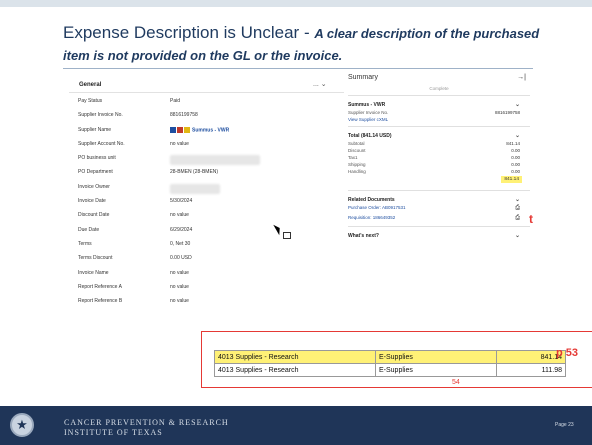 The height and width of the screenshot is (445, 592). Describe the element at coordinates (356, 143) in the screenshot. I see `line-label: Subtotal` at that location.